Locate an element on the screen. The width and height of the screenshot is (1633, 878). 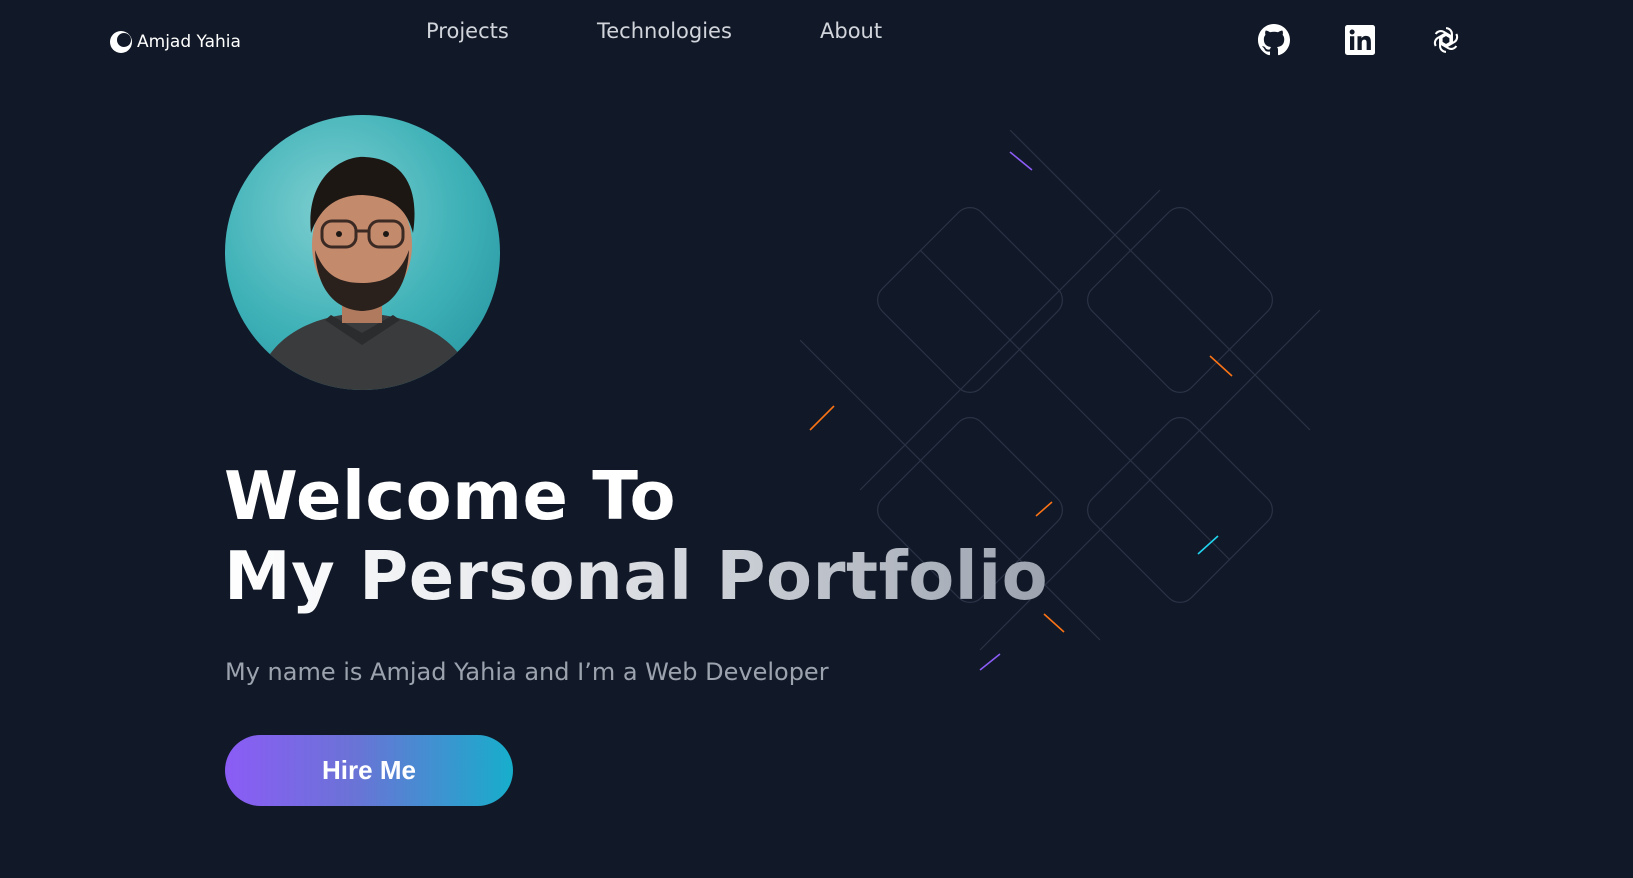
github-link is located at coordinates (1274, 40).